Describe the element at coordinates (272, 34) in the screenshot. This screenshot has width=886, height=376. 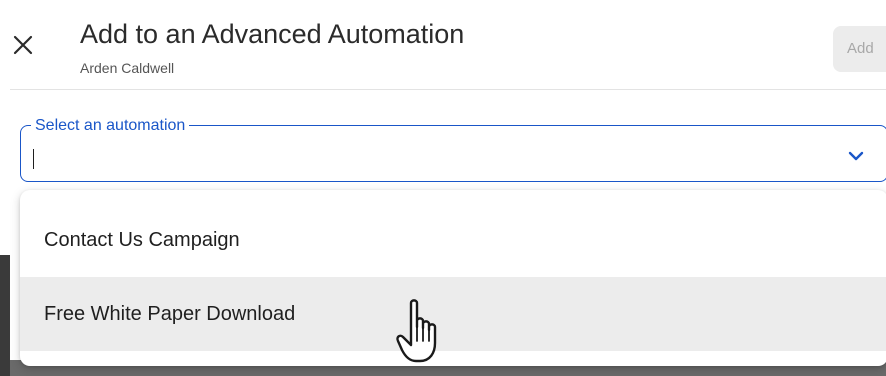
I see `modal-title: Add to an Advanced Automation` at that location.